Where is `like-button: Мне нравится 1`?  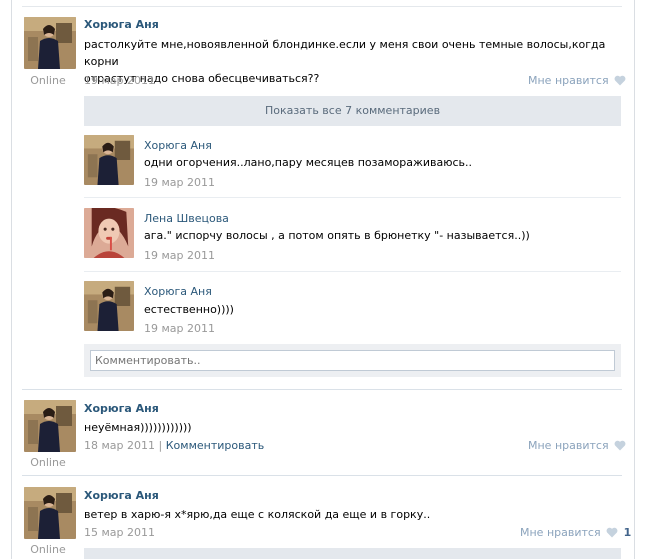 like-button: Мне нравится 1 is located at coordinates (575, 533).